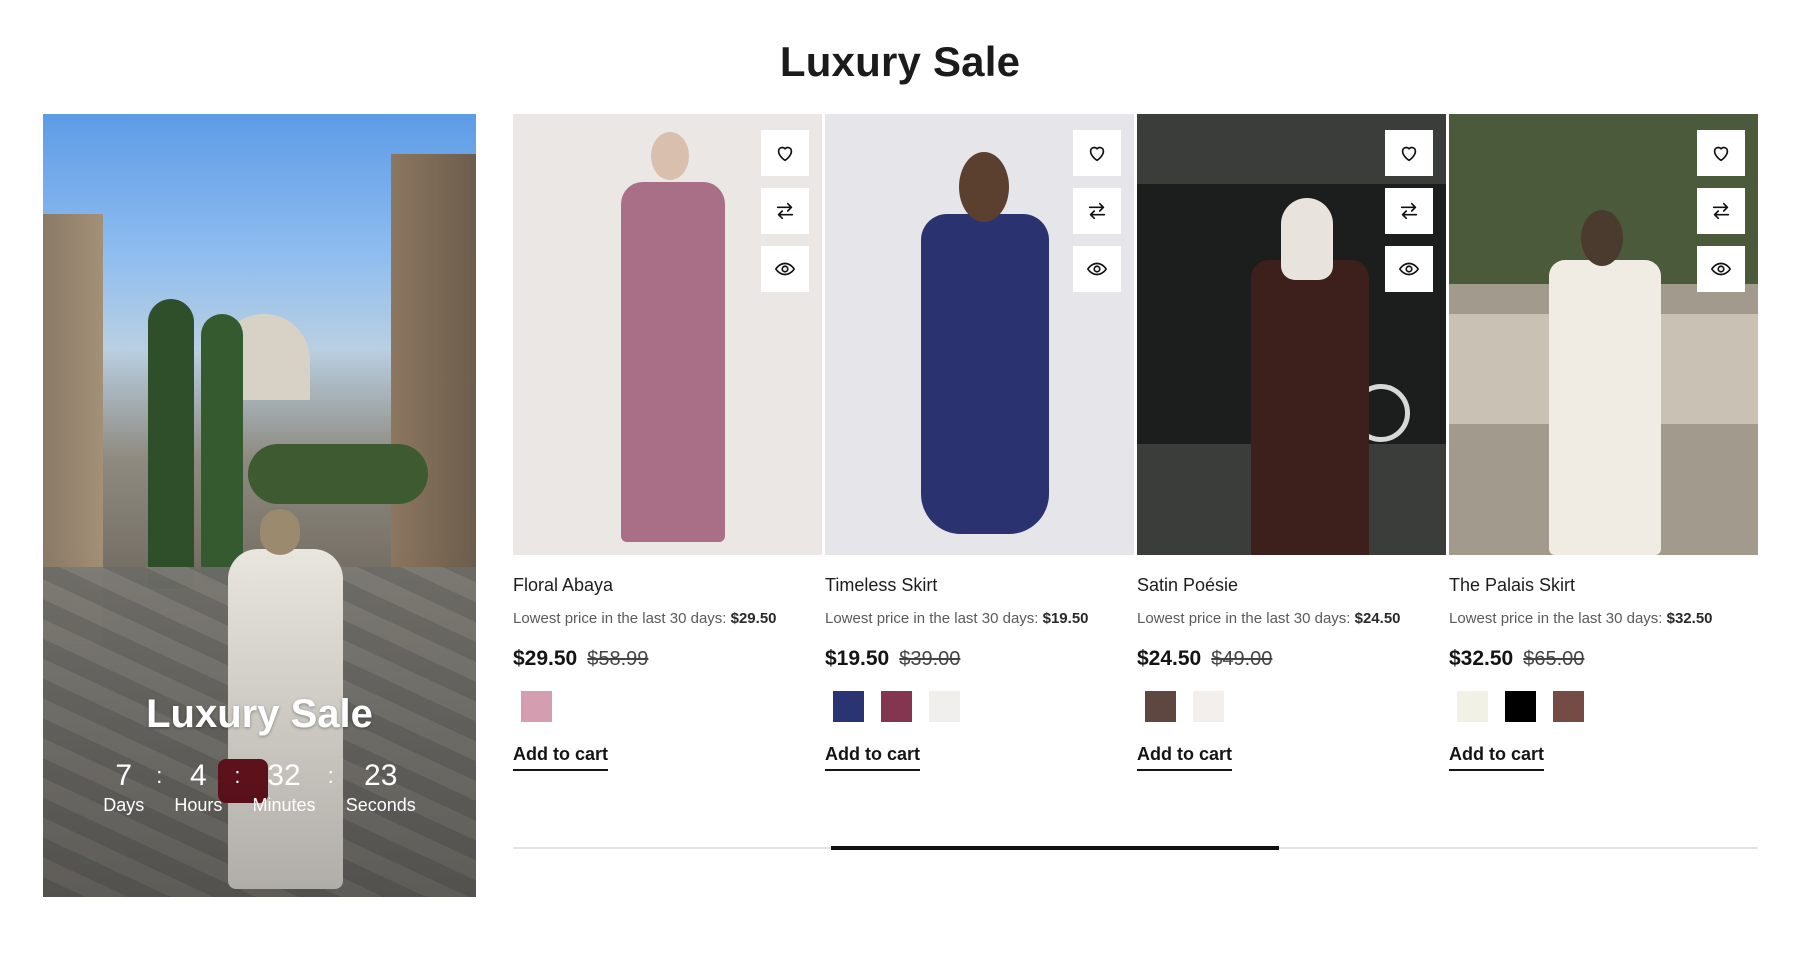  Describe the element at coordinates (259, 714) in the screenshot. I see `promo-title: Luxury Sale` at that location.